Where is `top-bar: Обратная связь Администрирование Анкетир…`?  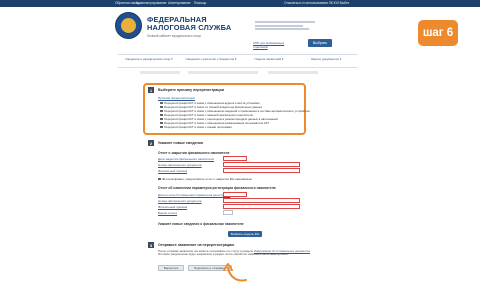
top-bar: Обратная связь Администрирование Анкетир… is located at coordinates (240, 3).